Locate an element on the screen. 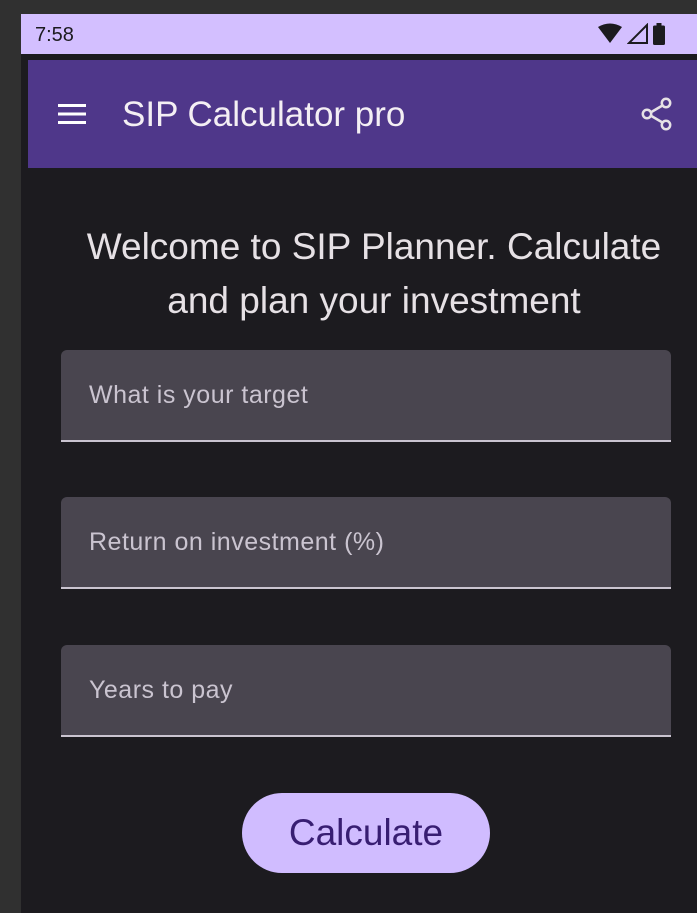  app-title: SIP Calculator pro is located at coordinates (264, 114).